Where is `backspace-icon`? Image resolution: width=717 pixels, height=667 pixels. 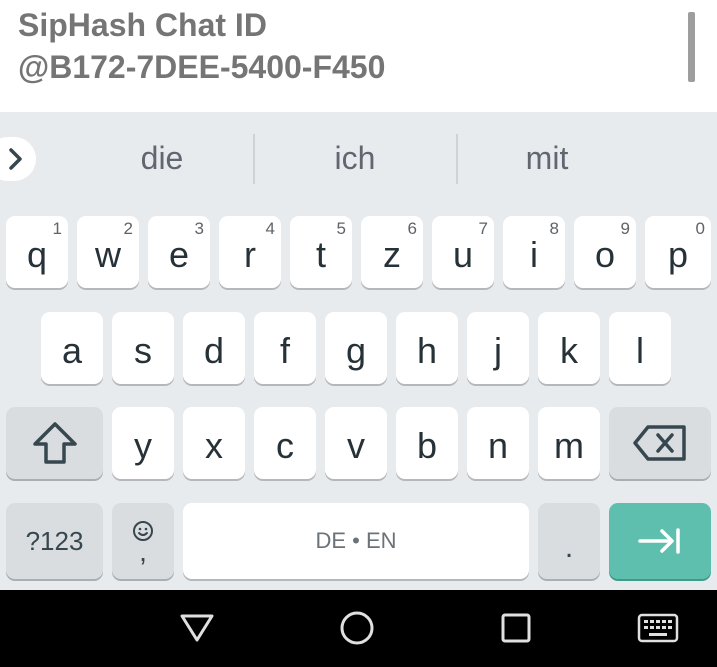 backspace-icon is located at coordinates (659, 443).